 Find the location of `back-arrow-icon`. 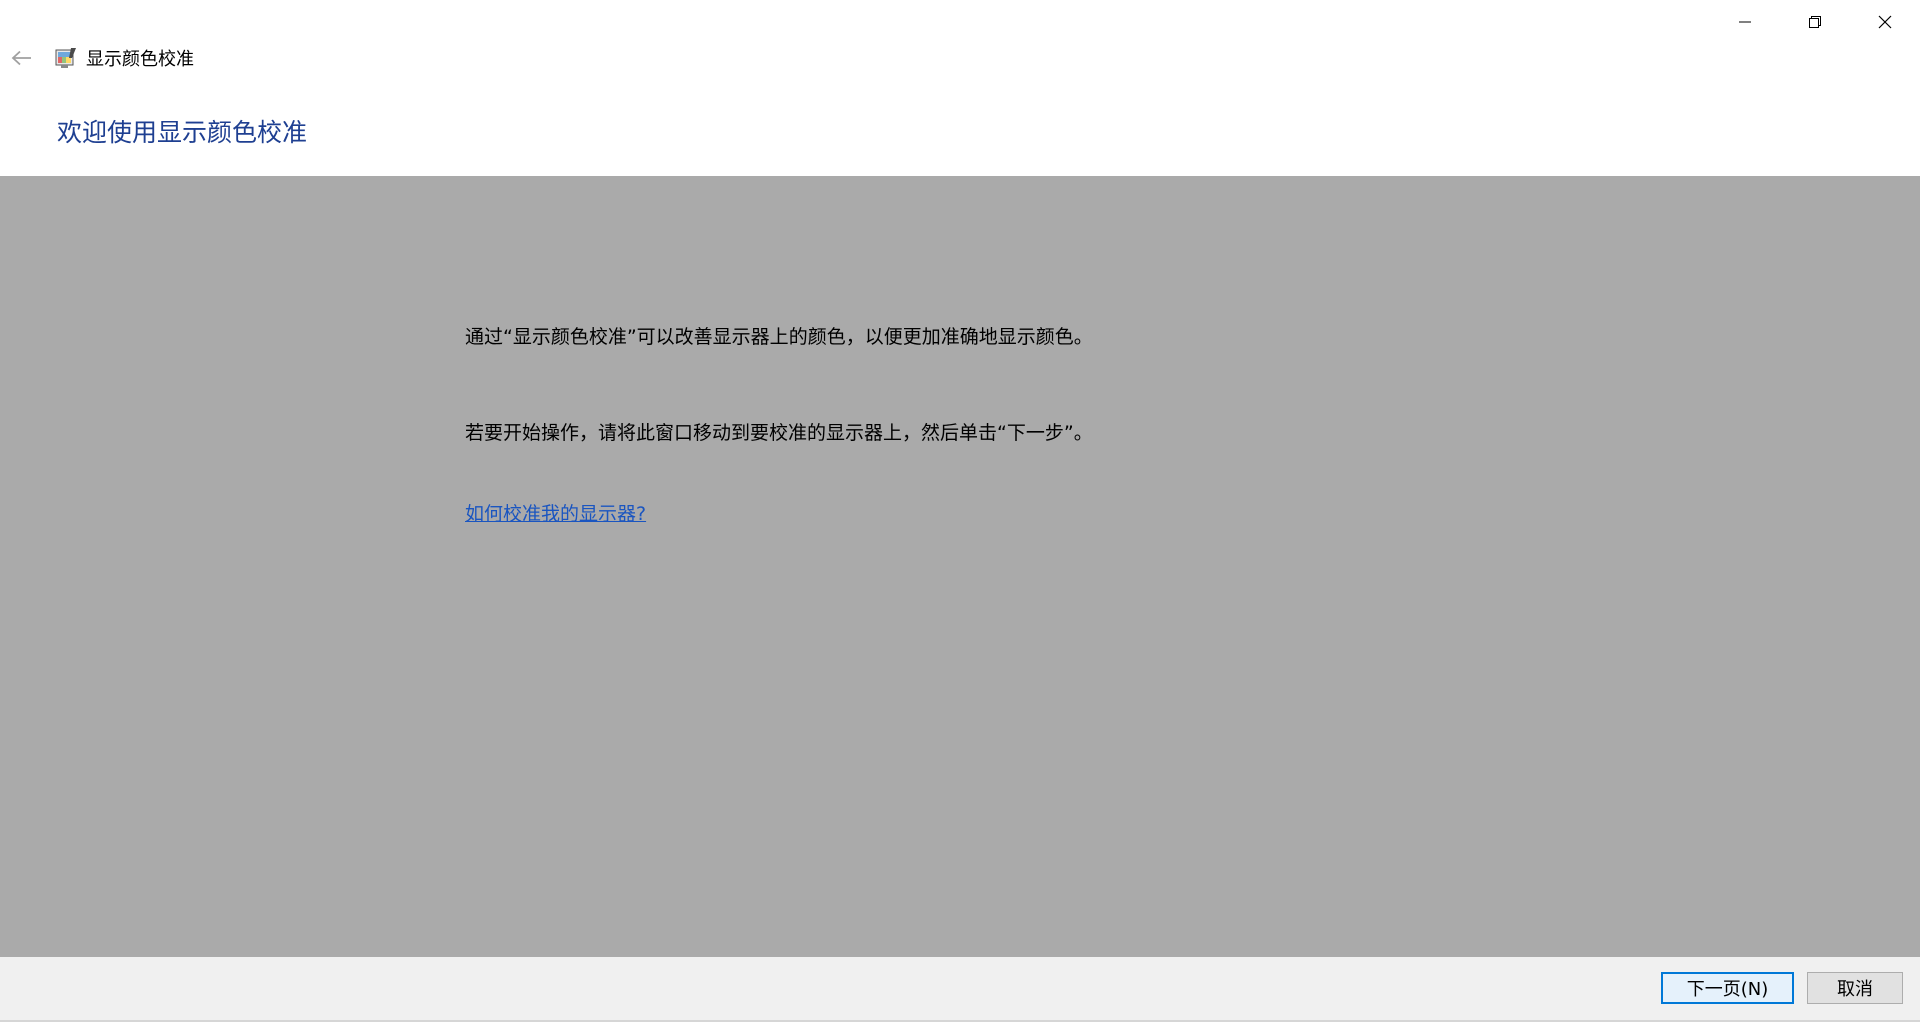

back-arrow-icon is located at coordinates (21, 58).